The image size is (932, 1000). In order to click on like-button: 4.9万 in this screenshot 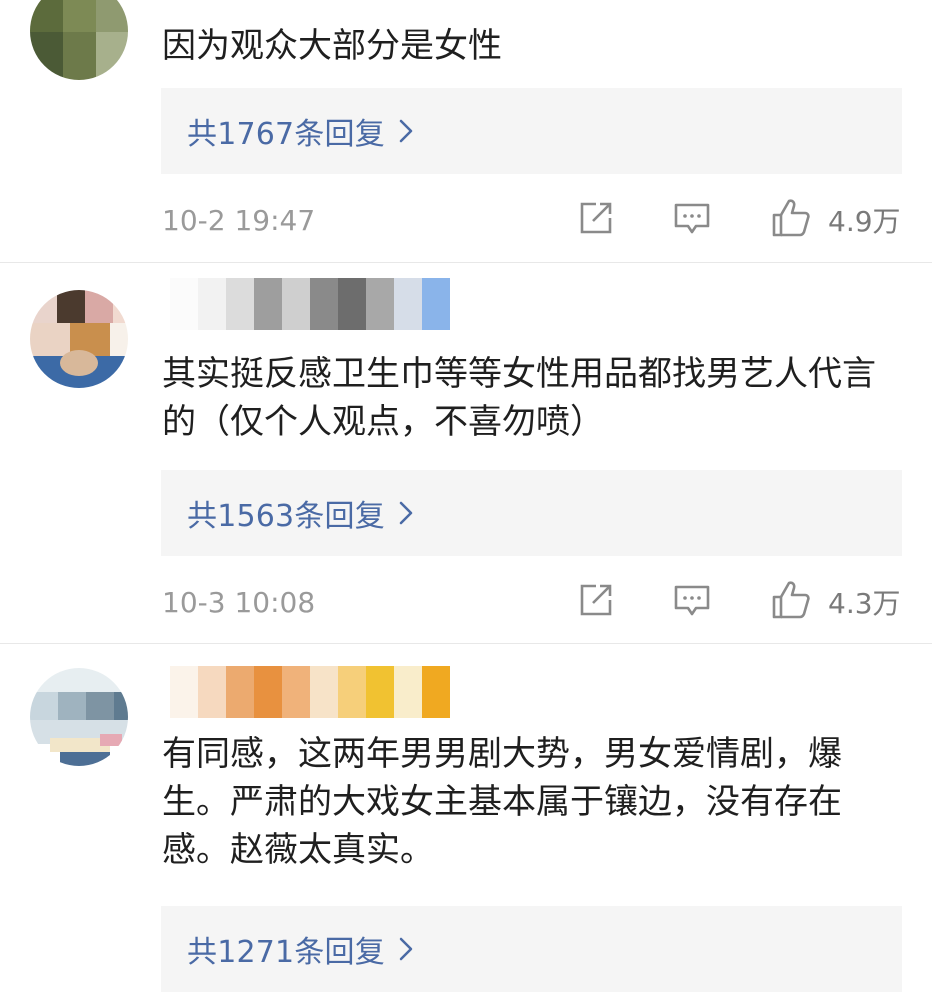, I will do `click(835, 220)`.